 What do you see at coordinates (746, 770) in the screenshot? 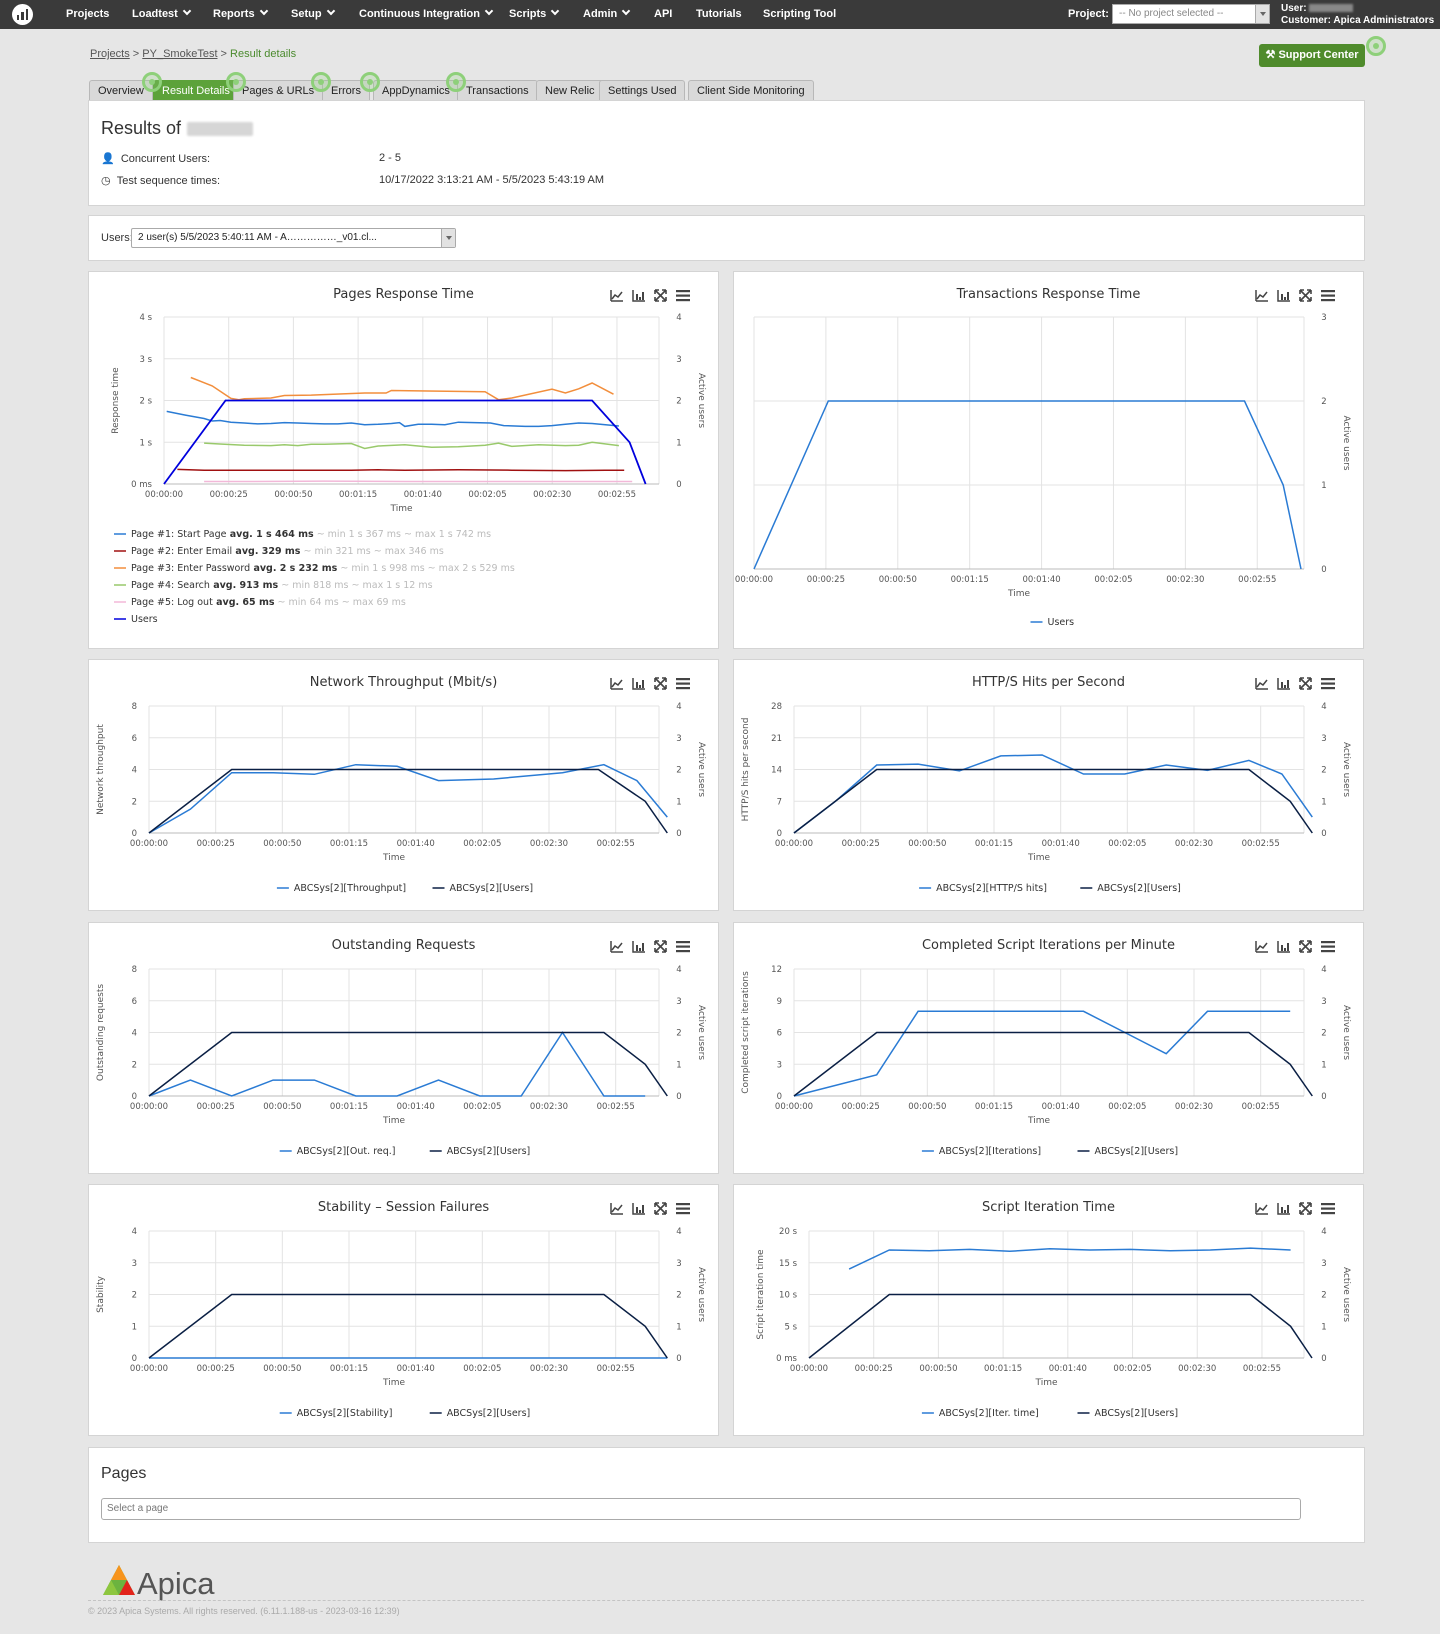
I see `y-axis-label: HTTP/S hits per second` at bounding box center [746, 770].